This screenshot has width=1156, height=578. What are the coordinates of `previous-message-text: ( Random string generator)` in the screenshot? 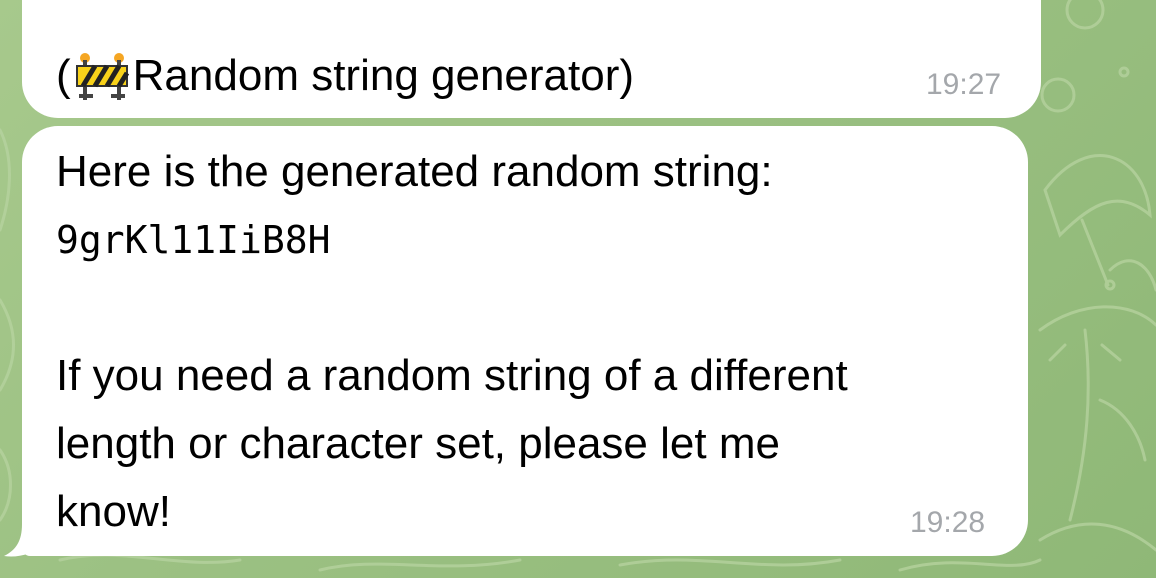 It's located at (345, 76).